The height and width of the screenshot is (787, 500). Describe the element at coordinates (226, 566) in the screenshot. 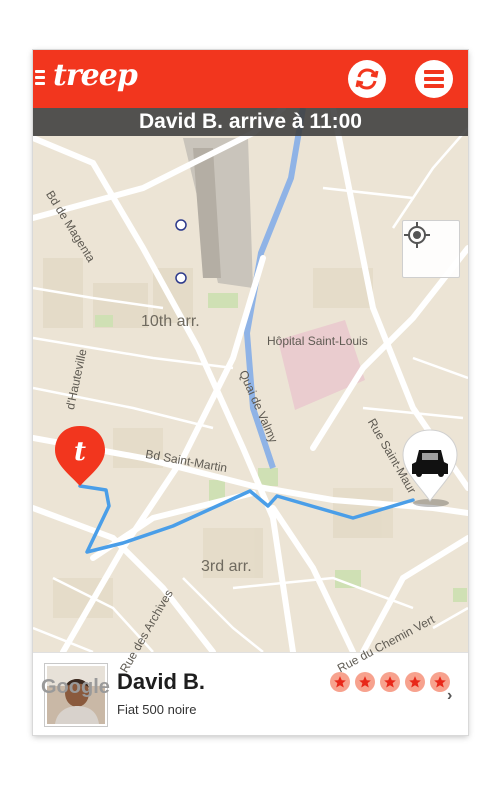

I see `map-label: 3rd arr.` at that location.